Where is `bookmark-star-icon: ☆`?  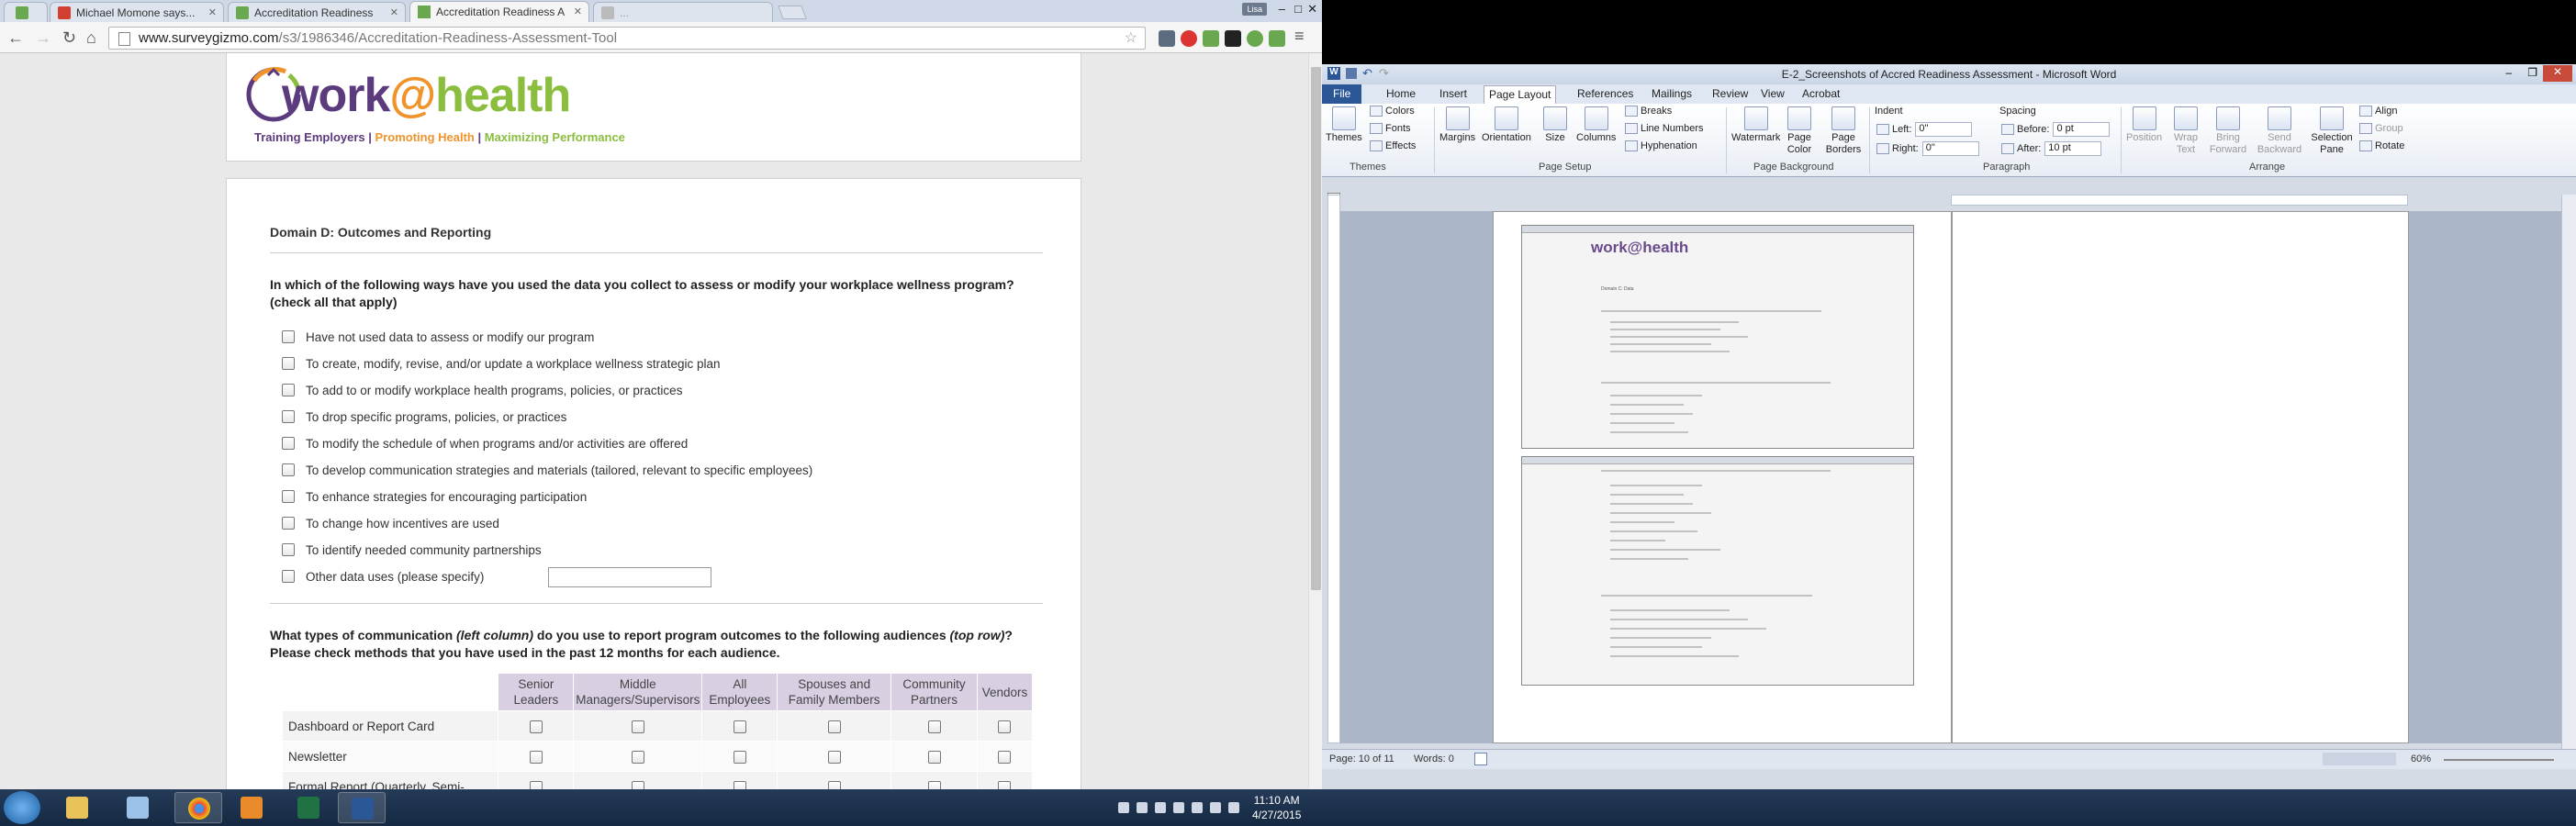 bookmark-star-icon: ☆ is located at coordinates (1131, 38).